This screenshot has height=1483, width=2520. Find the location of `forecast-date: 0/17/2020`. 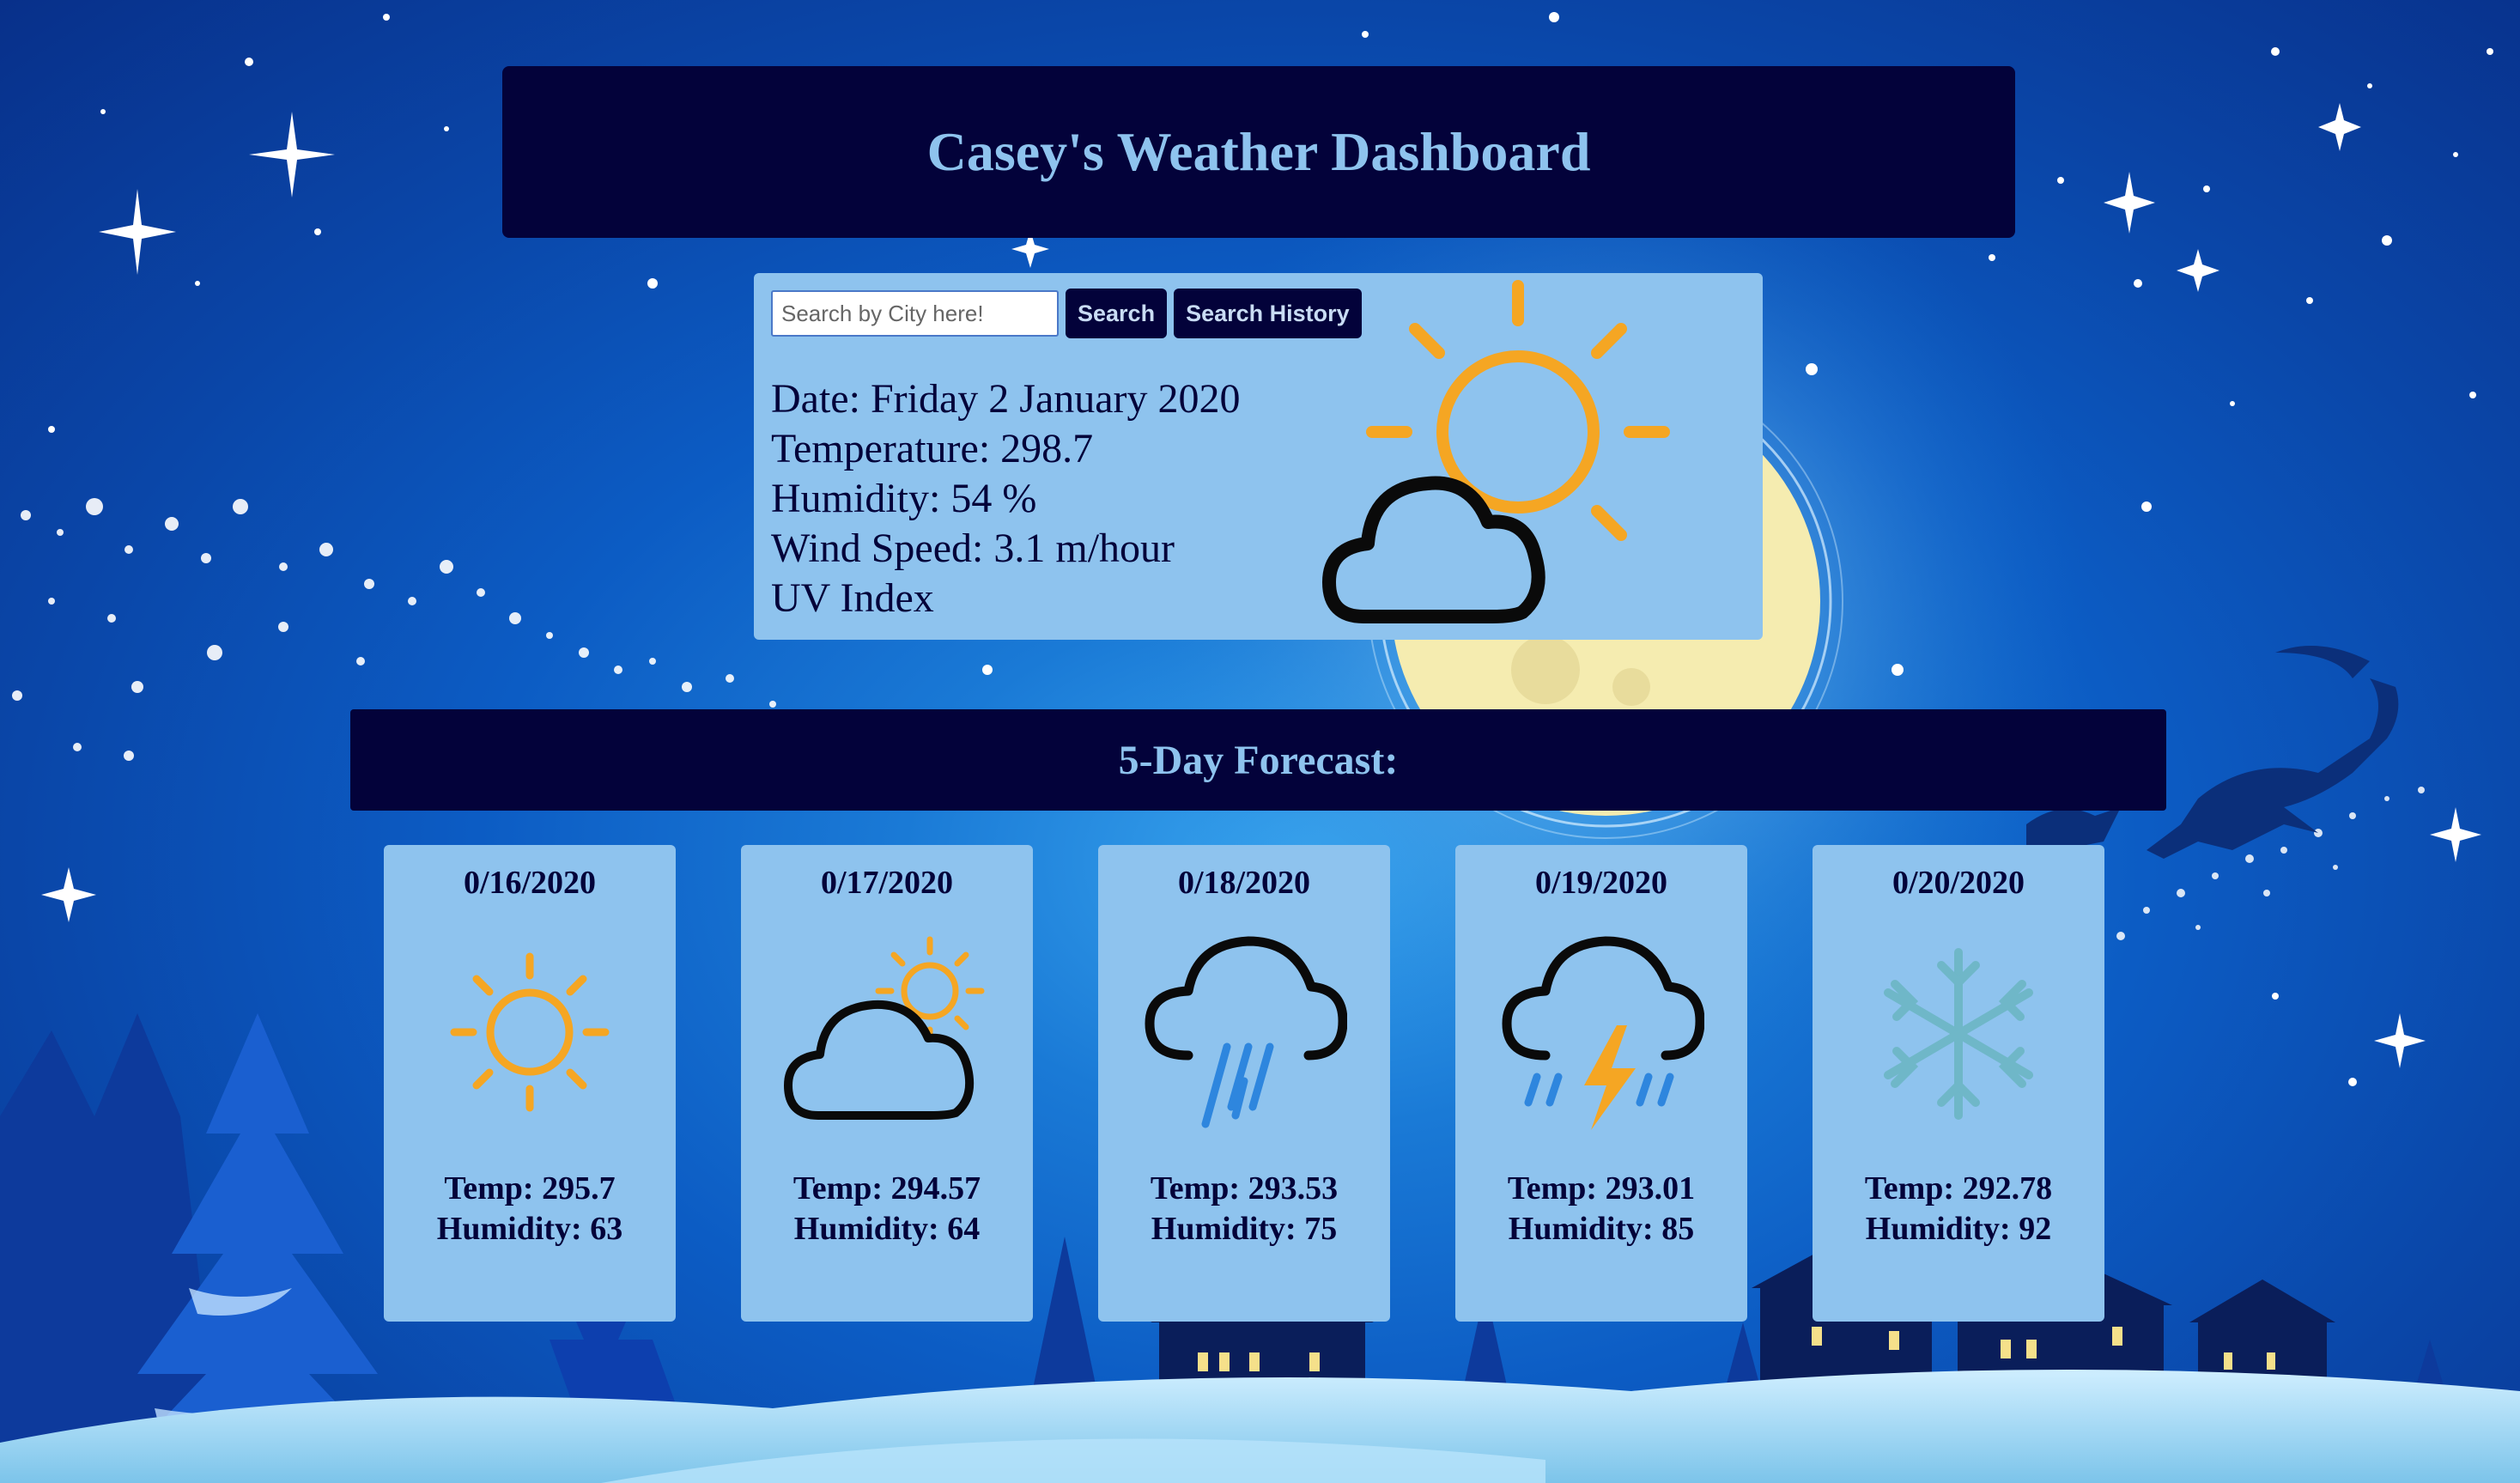

forecast-date: 0/17/2020 is located at coordinates (887, 883).